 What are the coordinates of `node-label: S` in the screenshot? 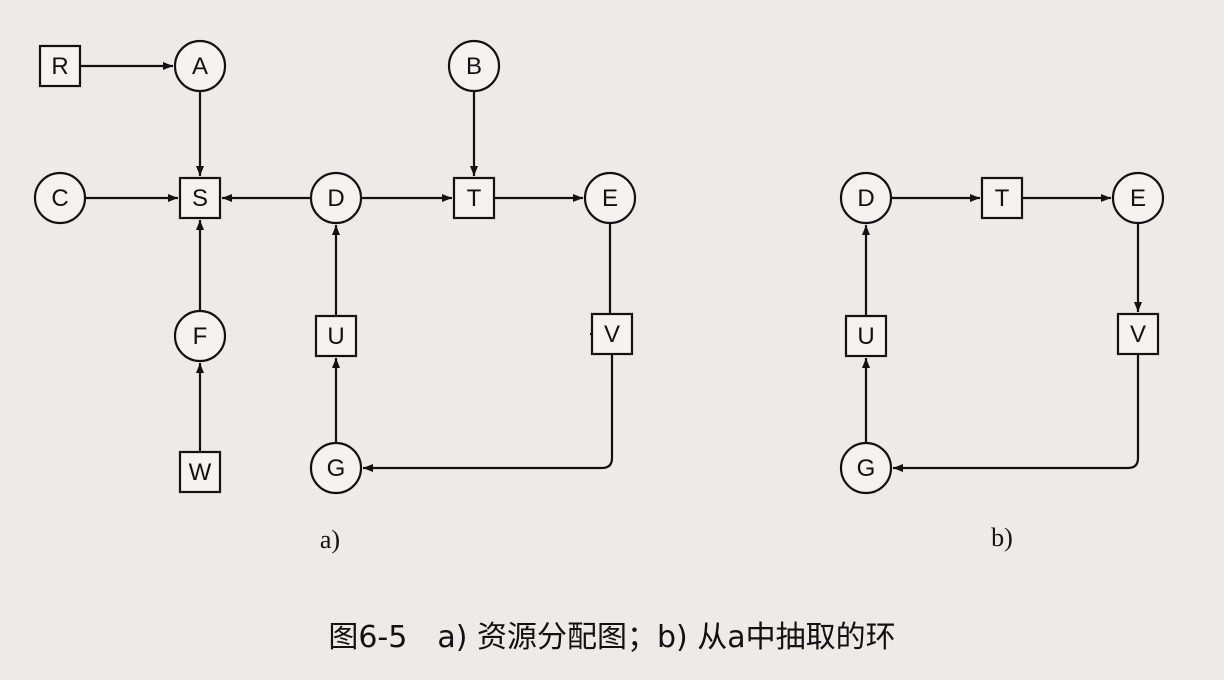 It's located at (200, 198).